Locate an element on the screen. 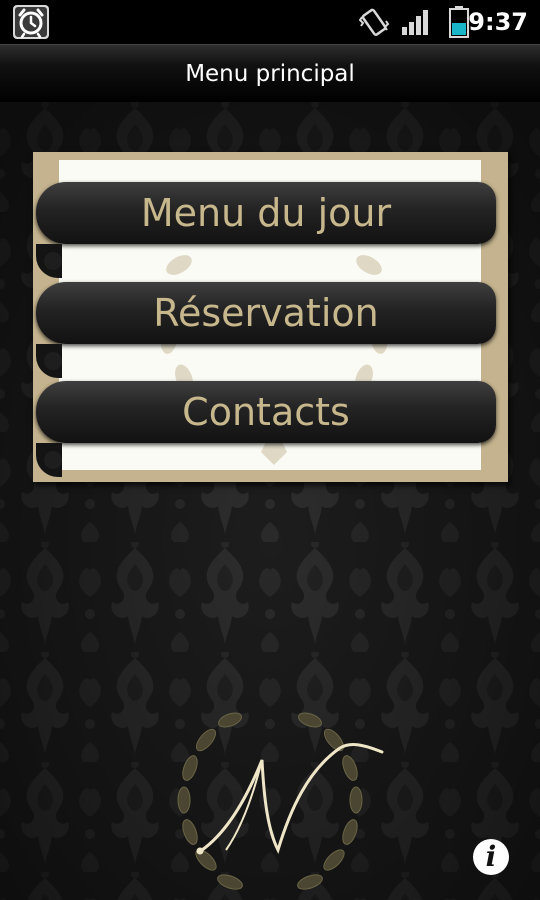 The image size is (540, 900). page-title: Menu principal is located at coordinates (270, 74).